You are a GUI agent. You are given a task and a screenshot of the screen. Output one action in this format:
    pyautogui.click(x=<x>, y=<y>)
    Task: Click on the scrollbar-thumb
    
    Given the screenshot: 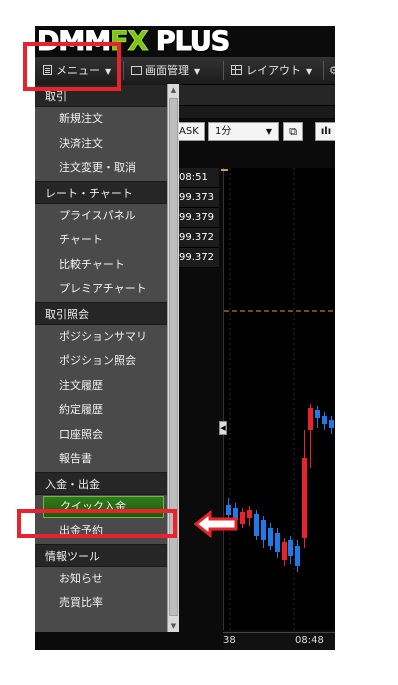 What is the action you would take?
    pyautogui.click(x=173, y=357)
    